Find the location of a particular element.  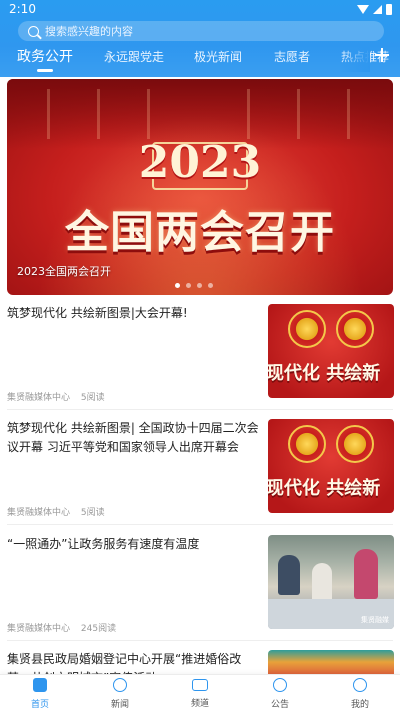

thumbnail-watermark: 集贤融媒 is located at coordinates (375, 620).